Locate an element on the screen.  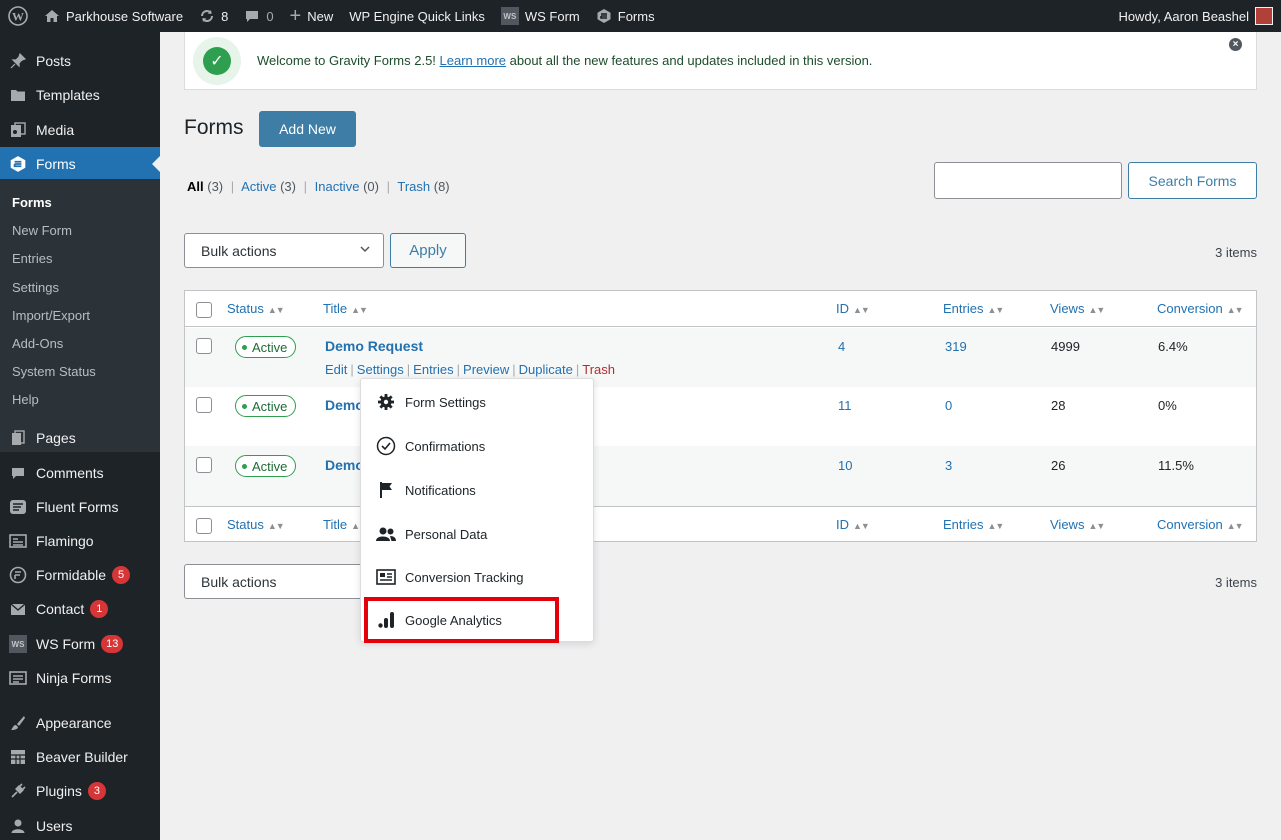
my-account-link: Howdy, Aaron Beashel is located at coordinates (1195, 16).